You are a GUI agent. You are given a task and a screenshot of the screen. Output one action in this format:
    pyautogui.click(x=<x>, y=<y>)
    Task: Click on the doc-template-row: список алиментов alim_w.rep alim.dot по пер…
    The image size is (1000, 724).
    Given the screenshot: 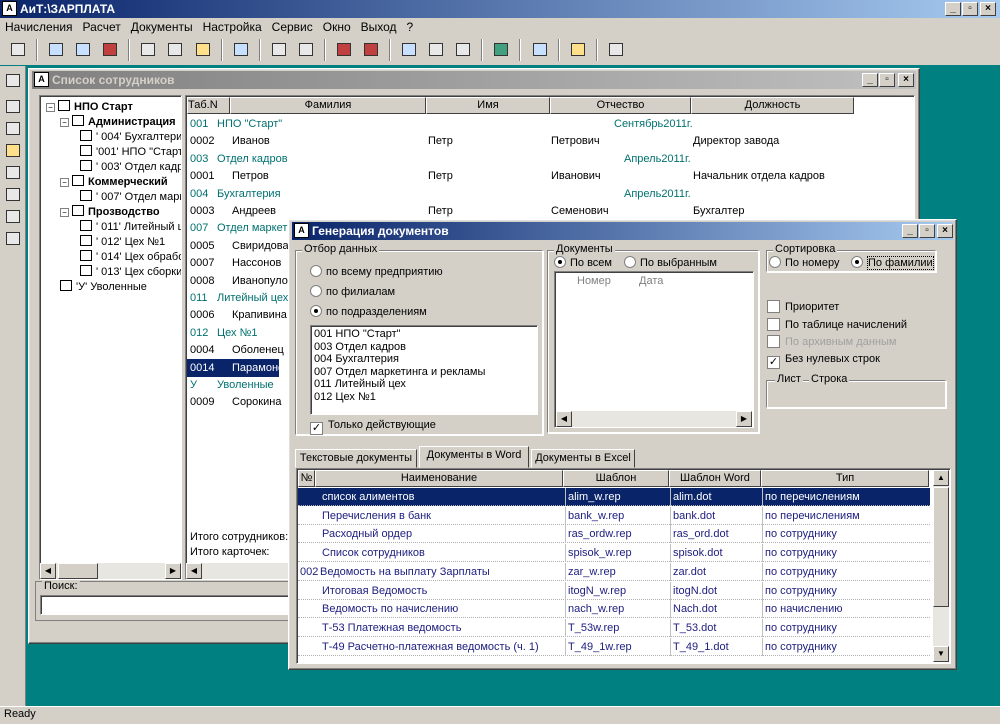 What is the action you would take?
    pyautogui.click(x=614, y=497)
    